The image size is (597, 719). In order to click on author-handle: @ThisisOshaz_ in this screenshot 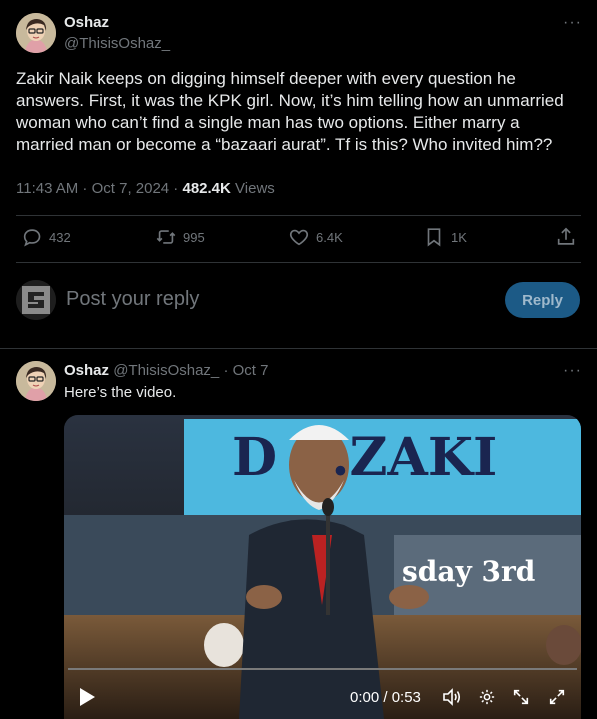, I will do `click(117, 43)`.